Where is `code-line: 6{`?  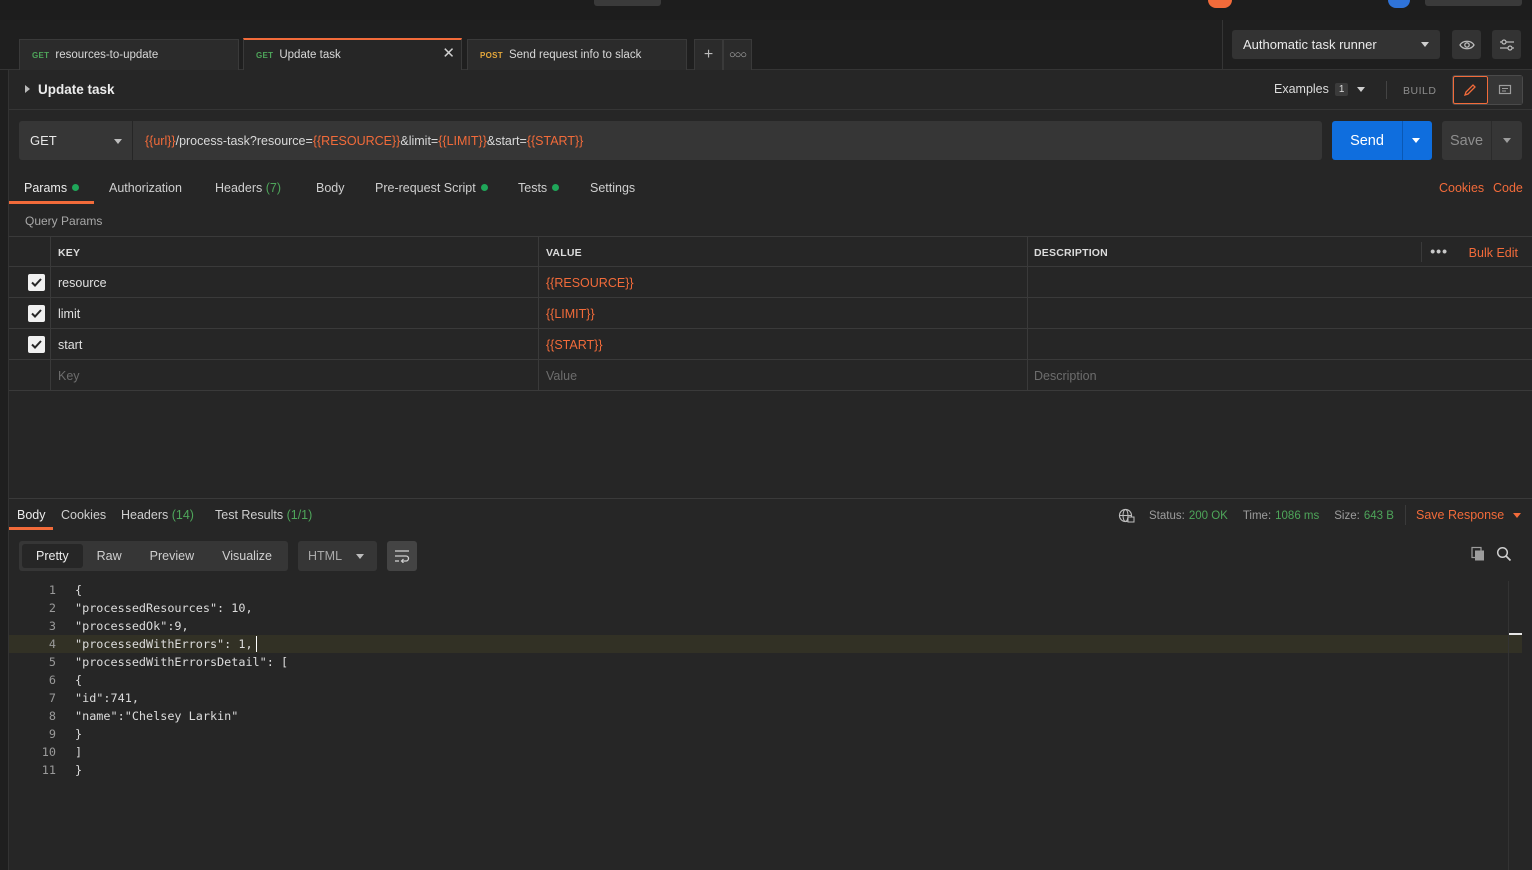
code-line: 6{ is located at coordinates (765, 680).